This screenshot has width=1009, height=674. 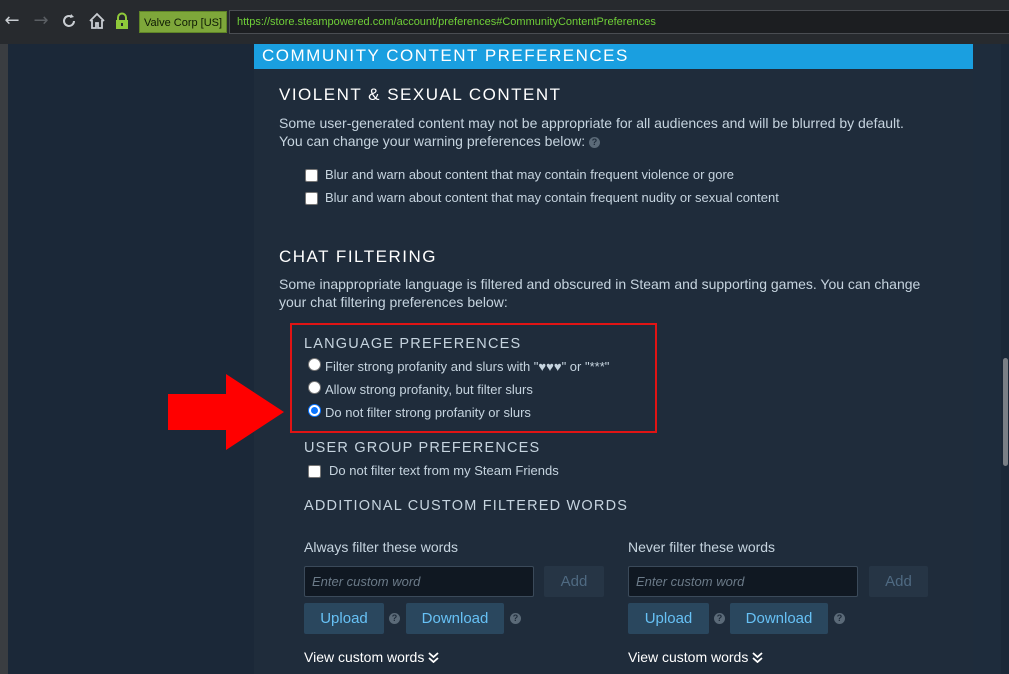 I want to click on always-download-button: Download, so click(x=455, y=618).